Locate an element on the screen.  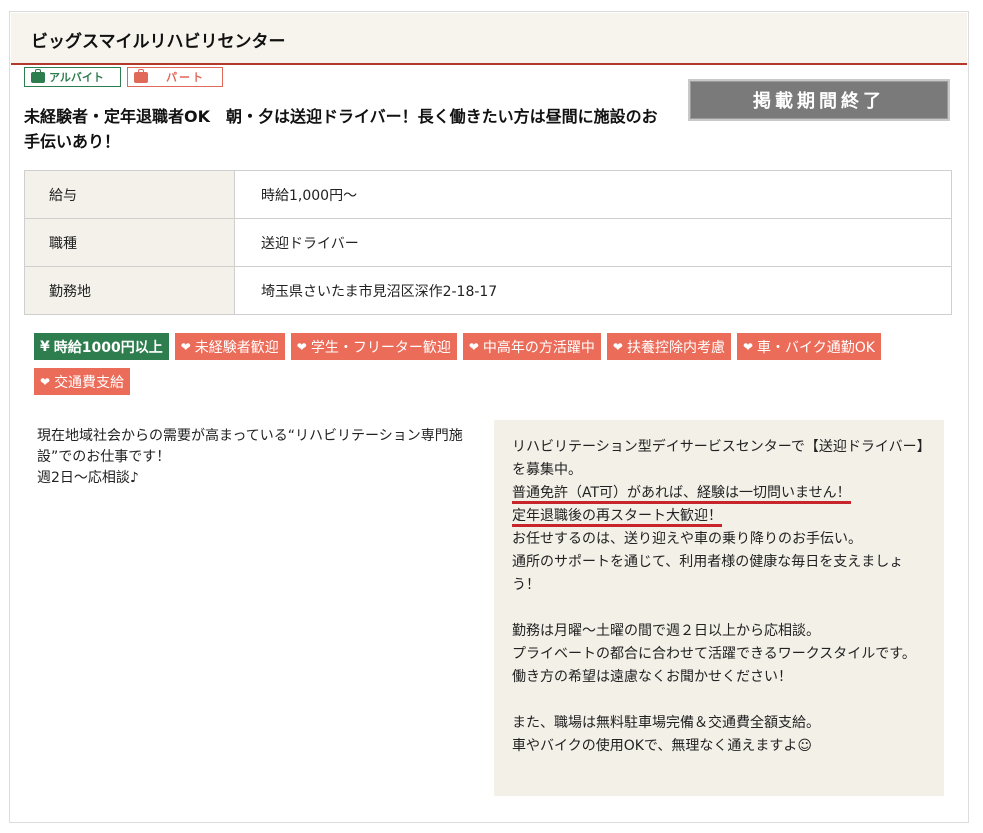
tag-item: ❤ 学生・フリーター歓迎 is located at coordinates (373, 346).